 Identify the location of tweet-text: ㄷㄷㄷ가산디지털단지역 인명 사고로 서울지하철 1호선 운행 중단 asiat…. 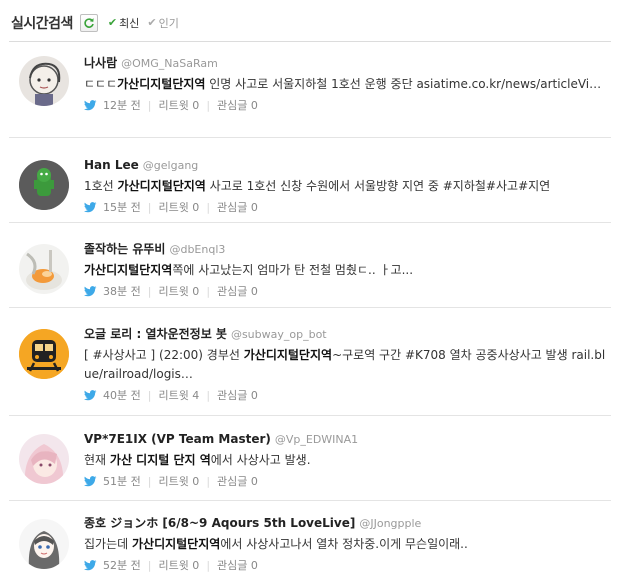
(345, 84).